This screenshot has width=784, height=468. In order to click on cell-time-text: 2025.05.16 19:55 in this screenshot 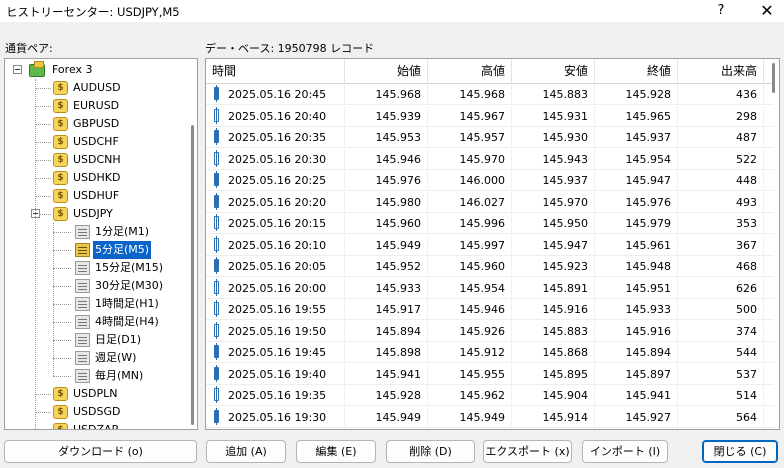, I will do `click(277, 309)`.